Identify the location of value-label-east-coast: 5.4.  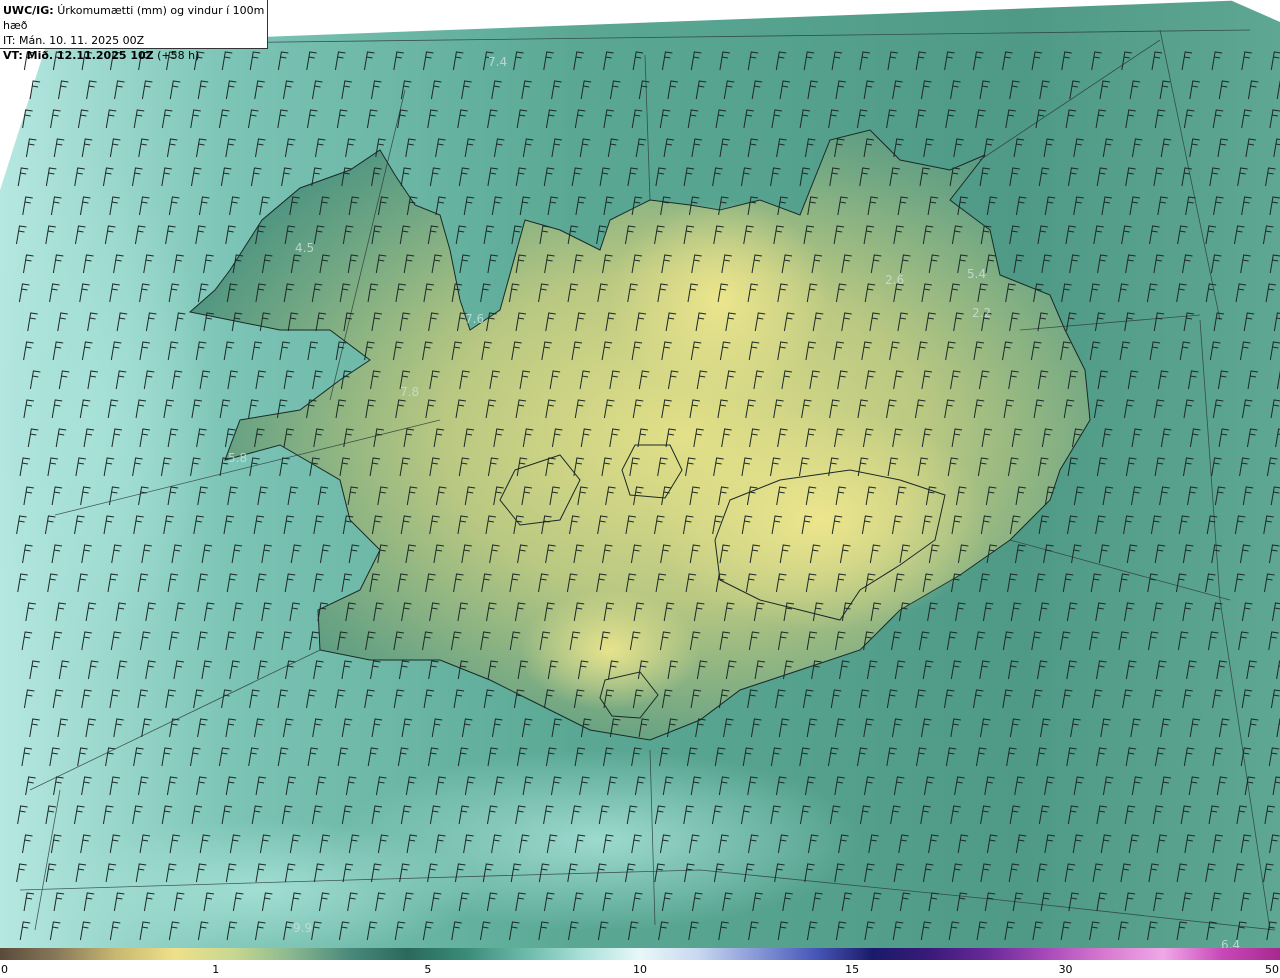
(976, 274).